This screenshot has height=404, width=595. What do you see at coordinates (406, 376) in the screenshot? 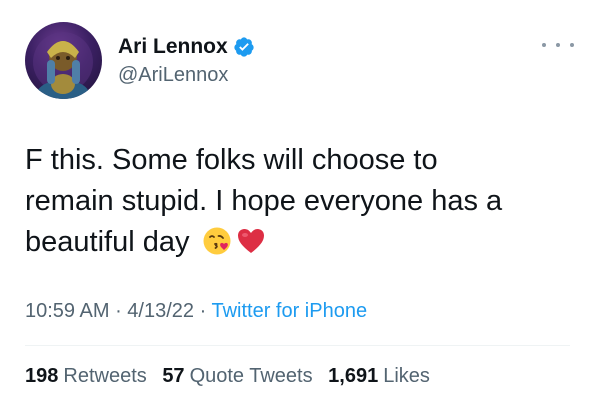
I see `likes-label: Likes` at bounding box center [406, 376].